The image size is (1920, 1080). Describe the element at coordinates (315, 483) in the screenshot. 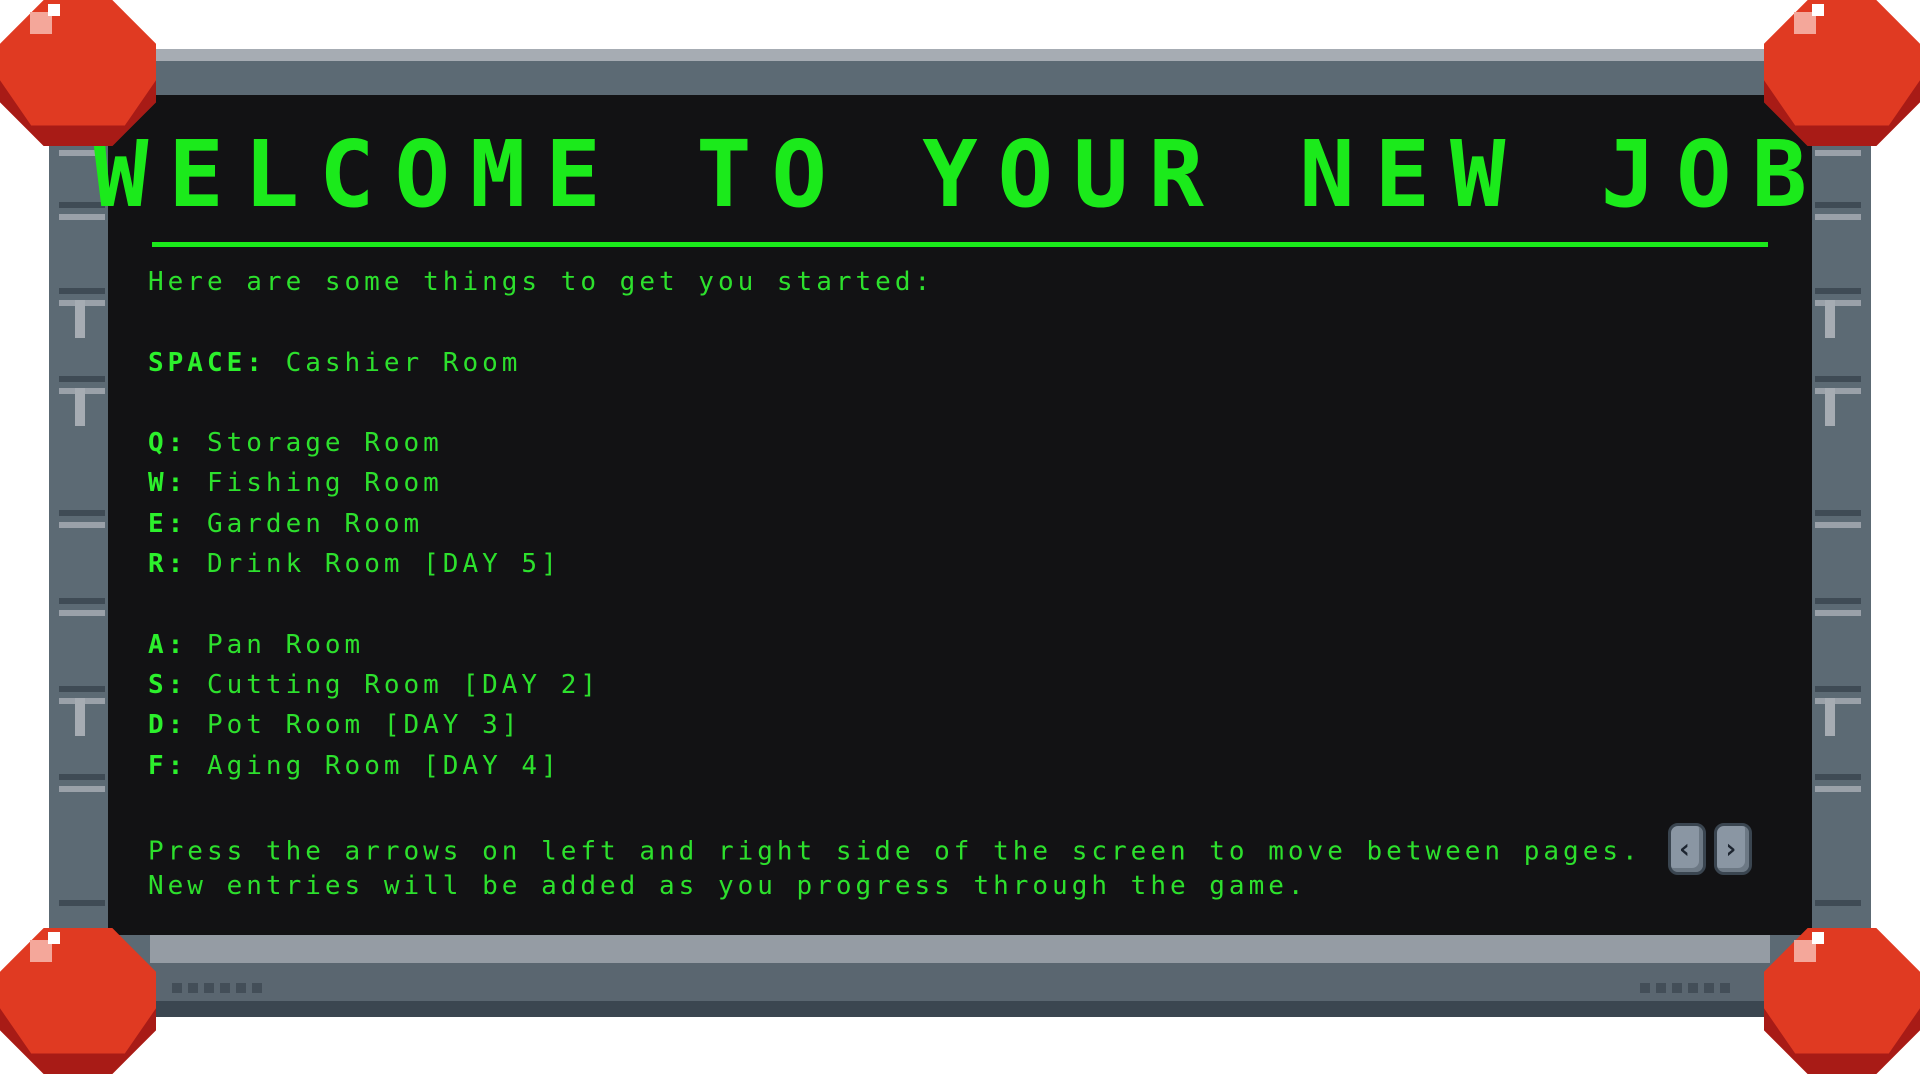

I see `control-label: Fishing Room` at that location.